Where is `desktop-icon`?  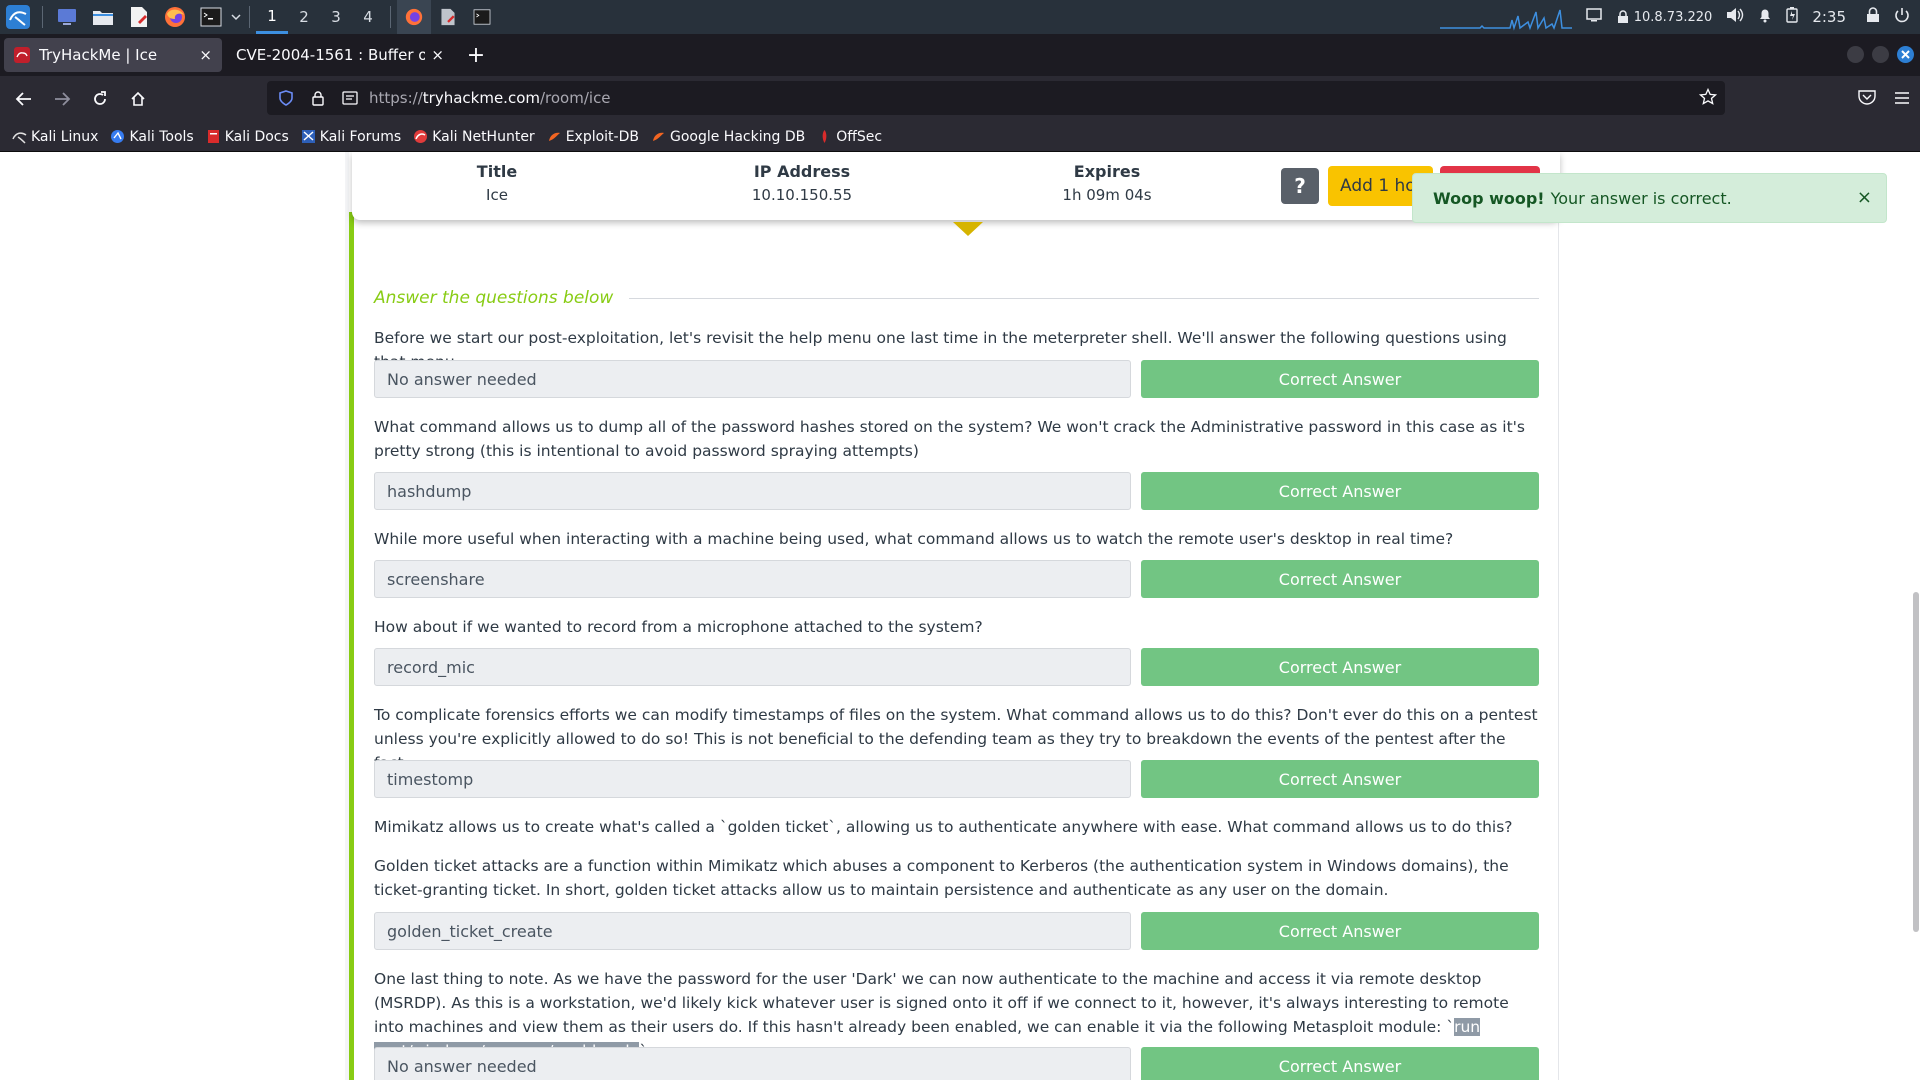 desktop-icon is located at coordinates (67, 17).